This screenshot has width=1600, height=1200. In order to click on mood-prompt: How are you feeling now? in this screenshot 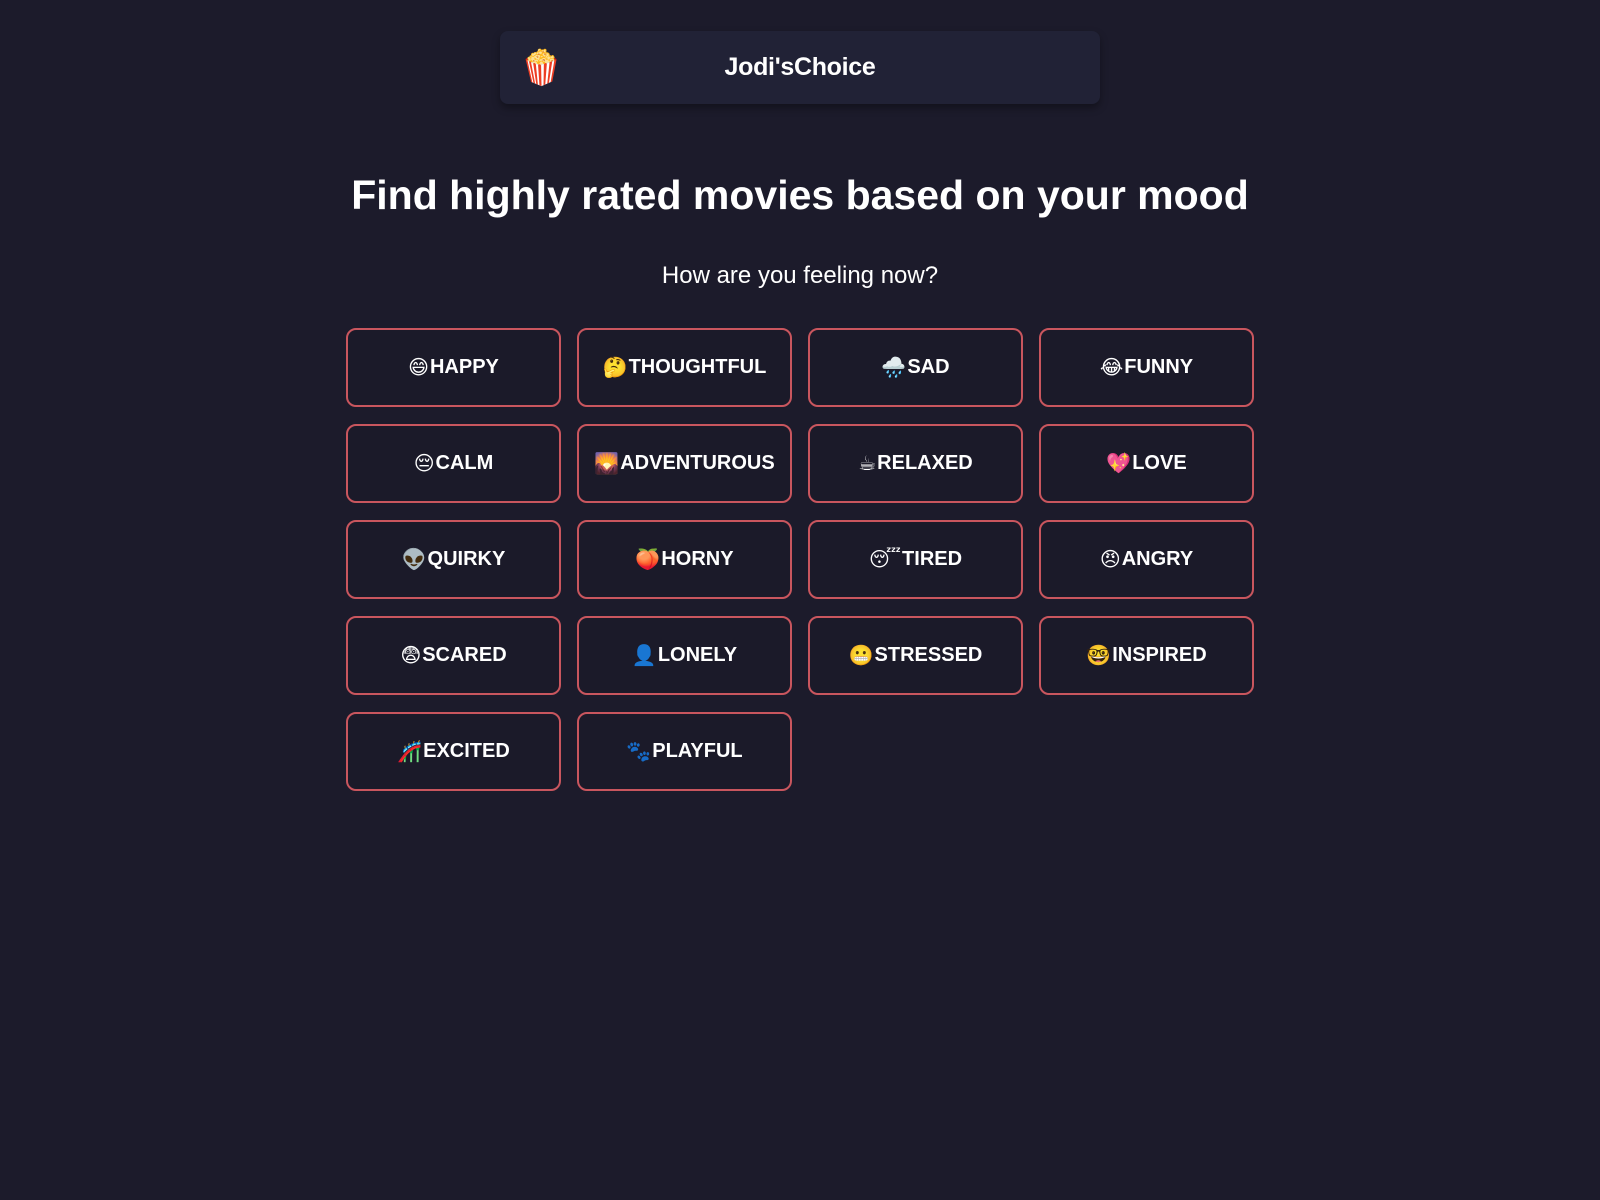, I will do `click(800, 275)`.